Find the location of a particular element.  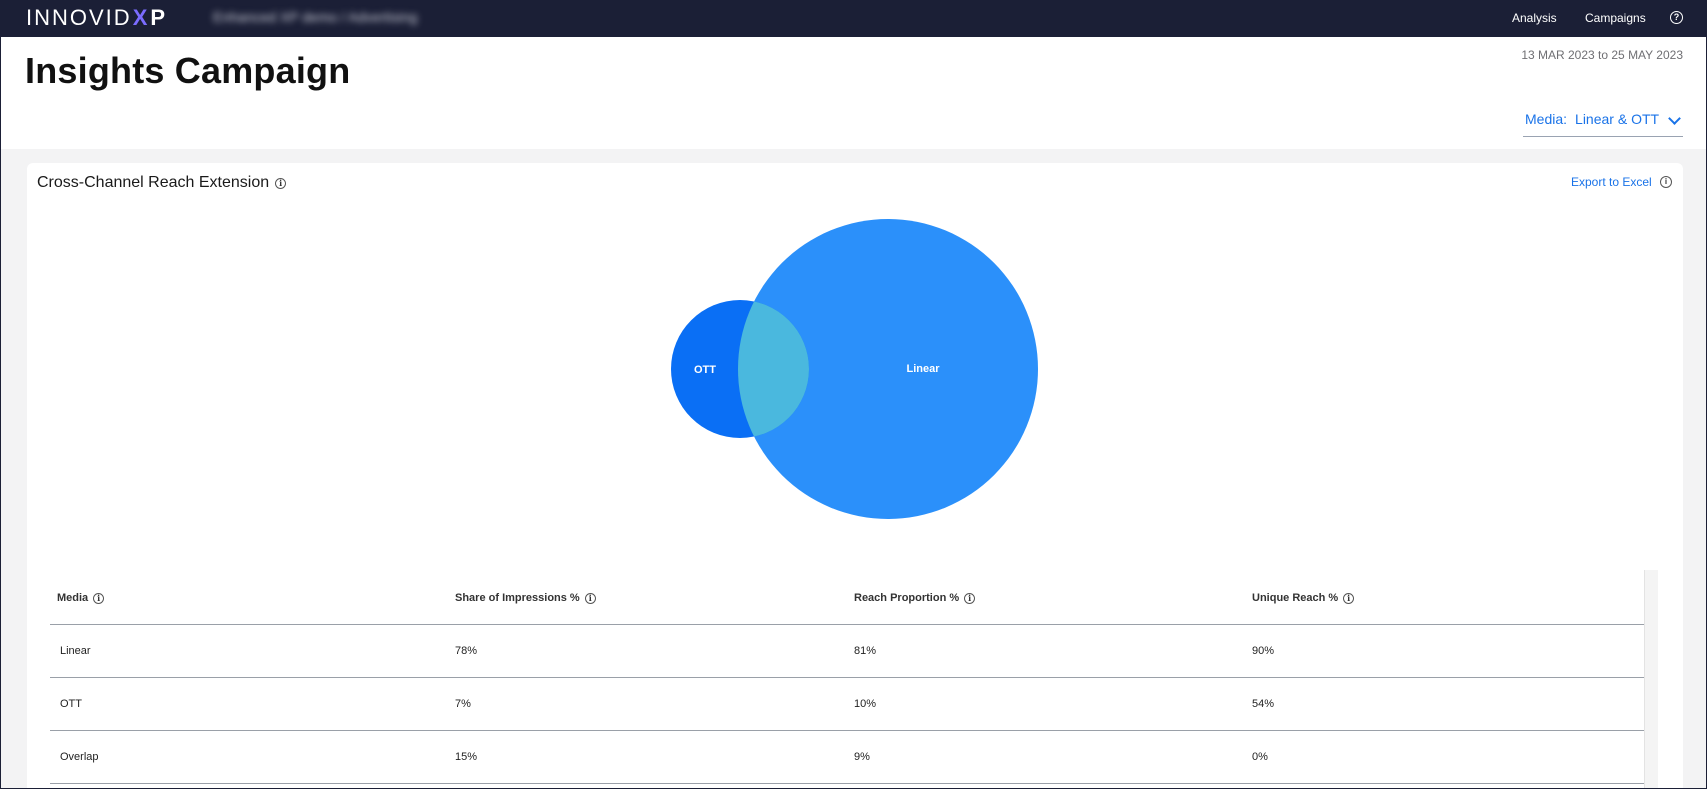

table-row: Overlap 15% 9% 0% is located at coordinates (847, 757).